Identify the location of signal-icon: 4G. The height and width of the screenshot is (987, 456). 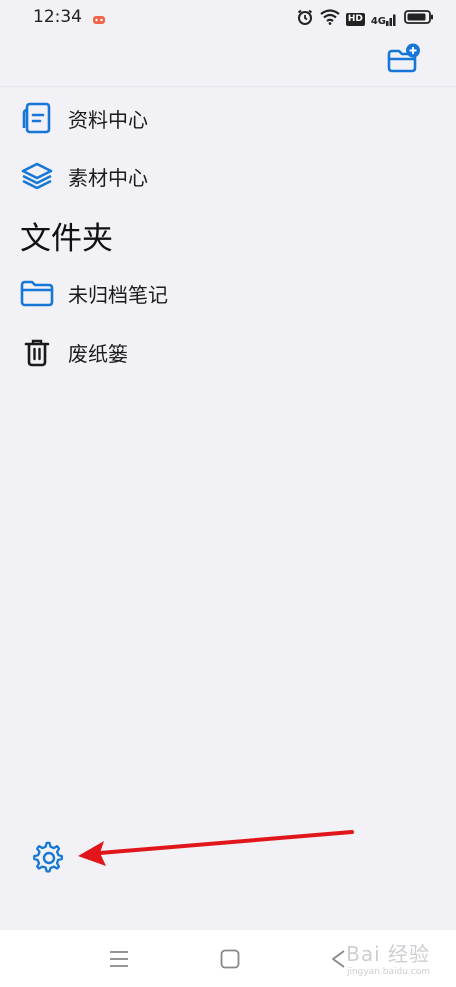
(384, 19).